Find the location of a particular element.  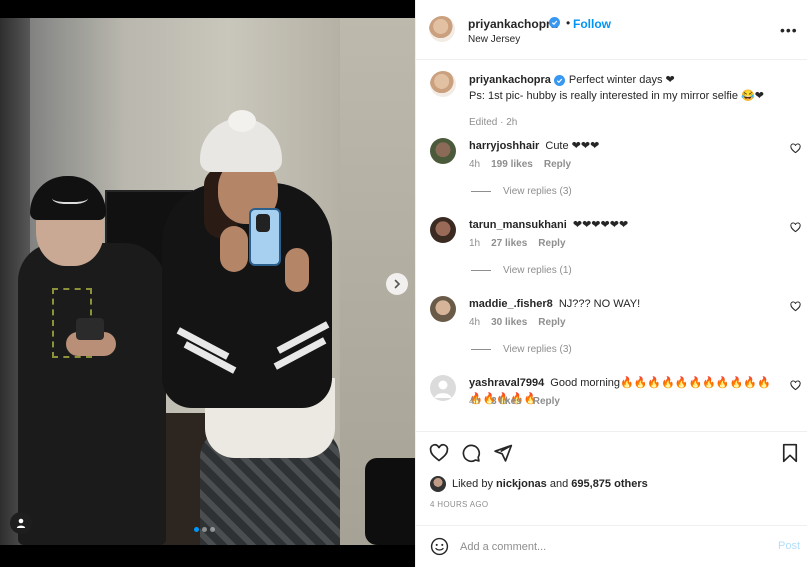

emoji-icon is located at coordinates (439, 546).